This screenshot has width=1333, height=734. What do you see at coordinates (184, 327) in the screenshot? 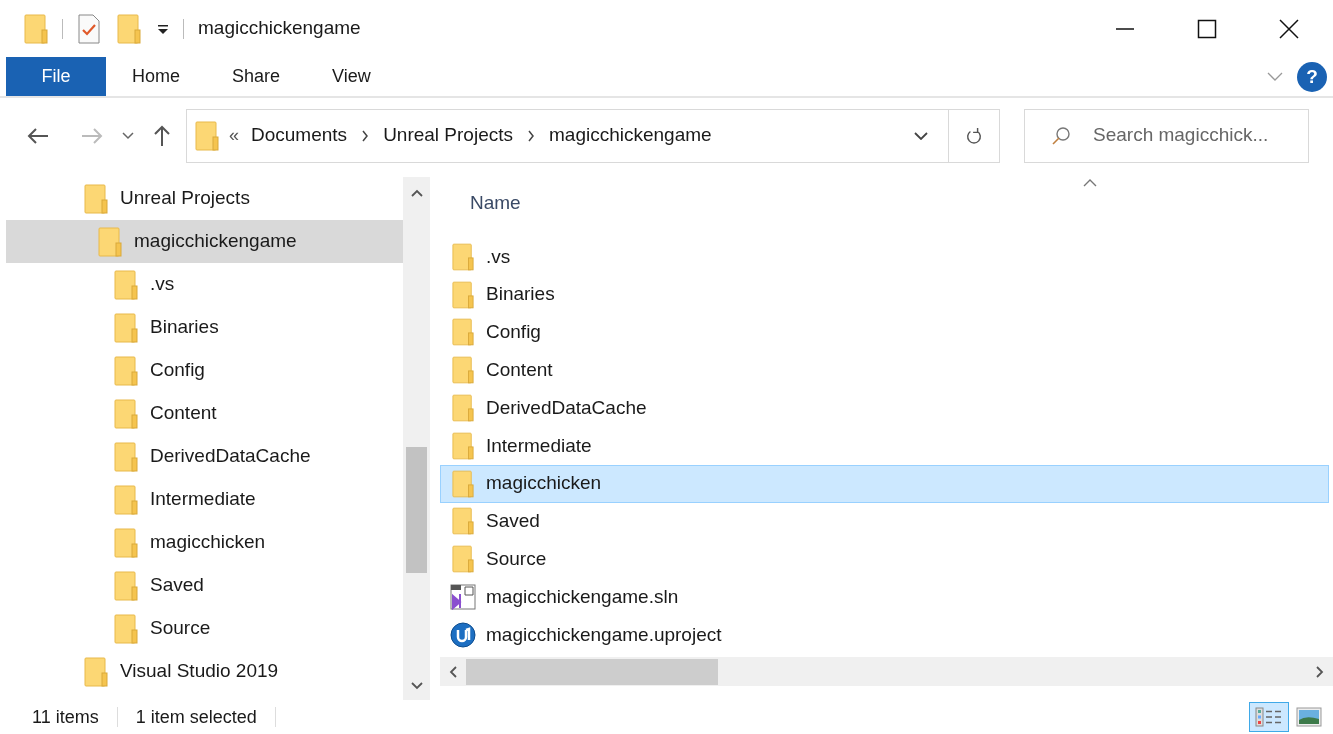
I see `tree-item-label: Binaries` at bounding box center [184, 327].